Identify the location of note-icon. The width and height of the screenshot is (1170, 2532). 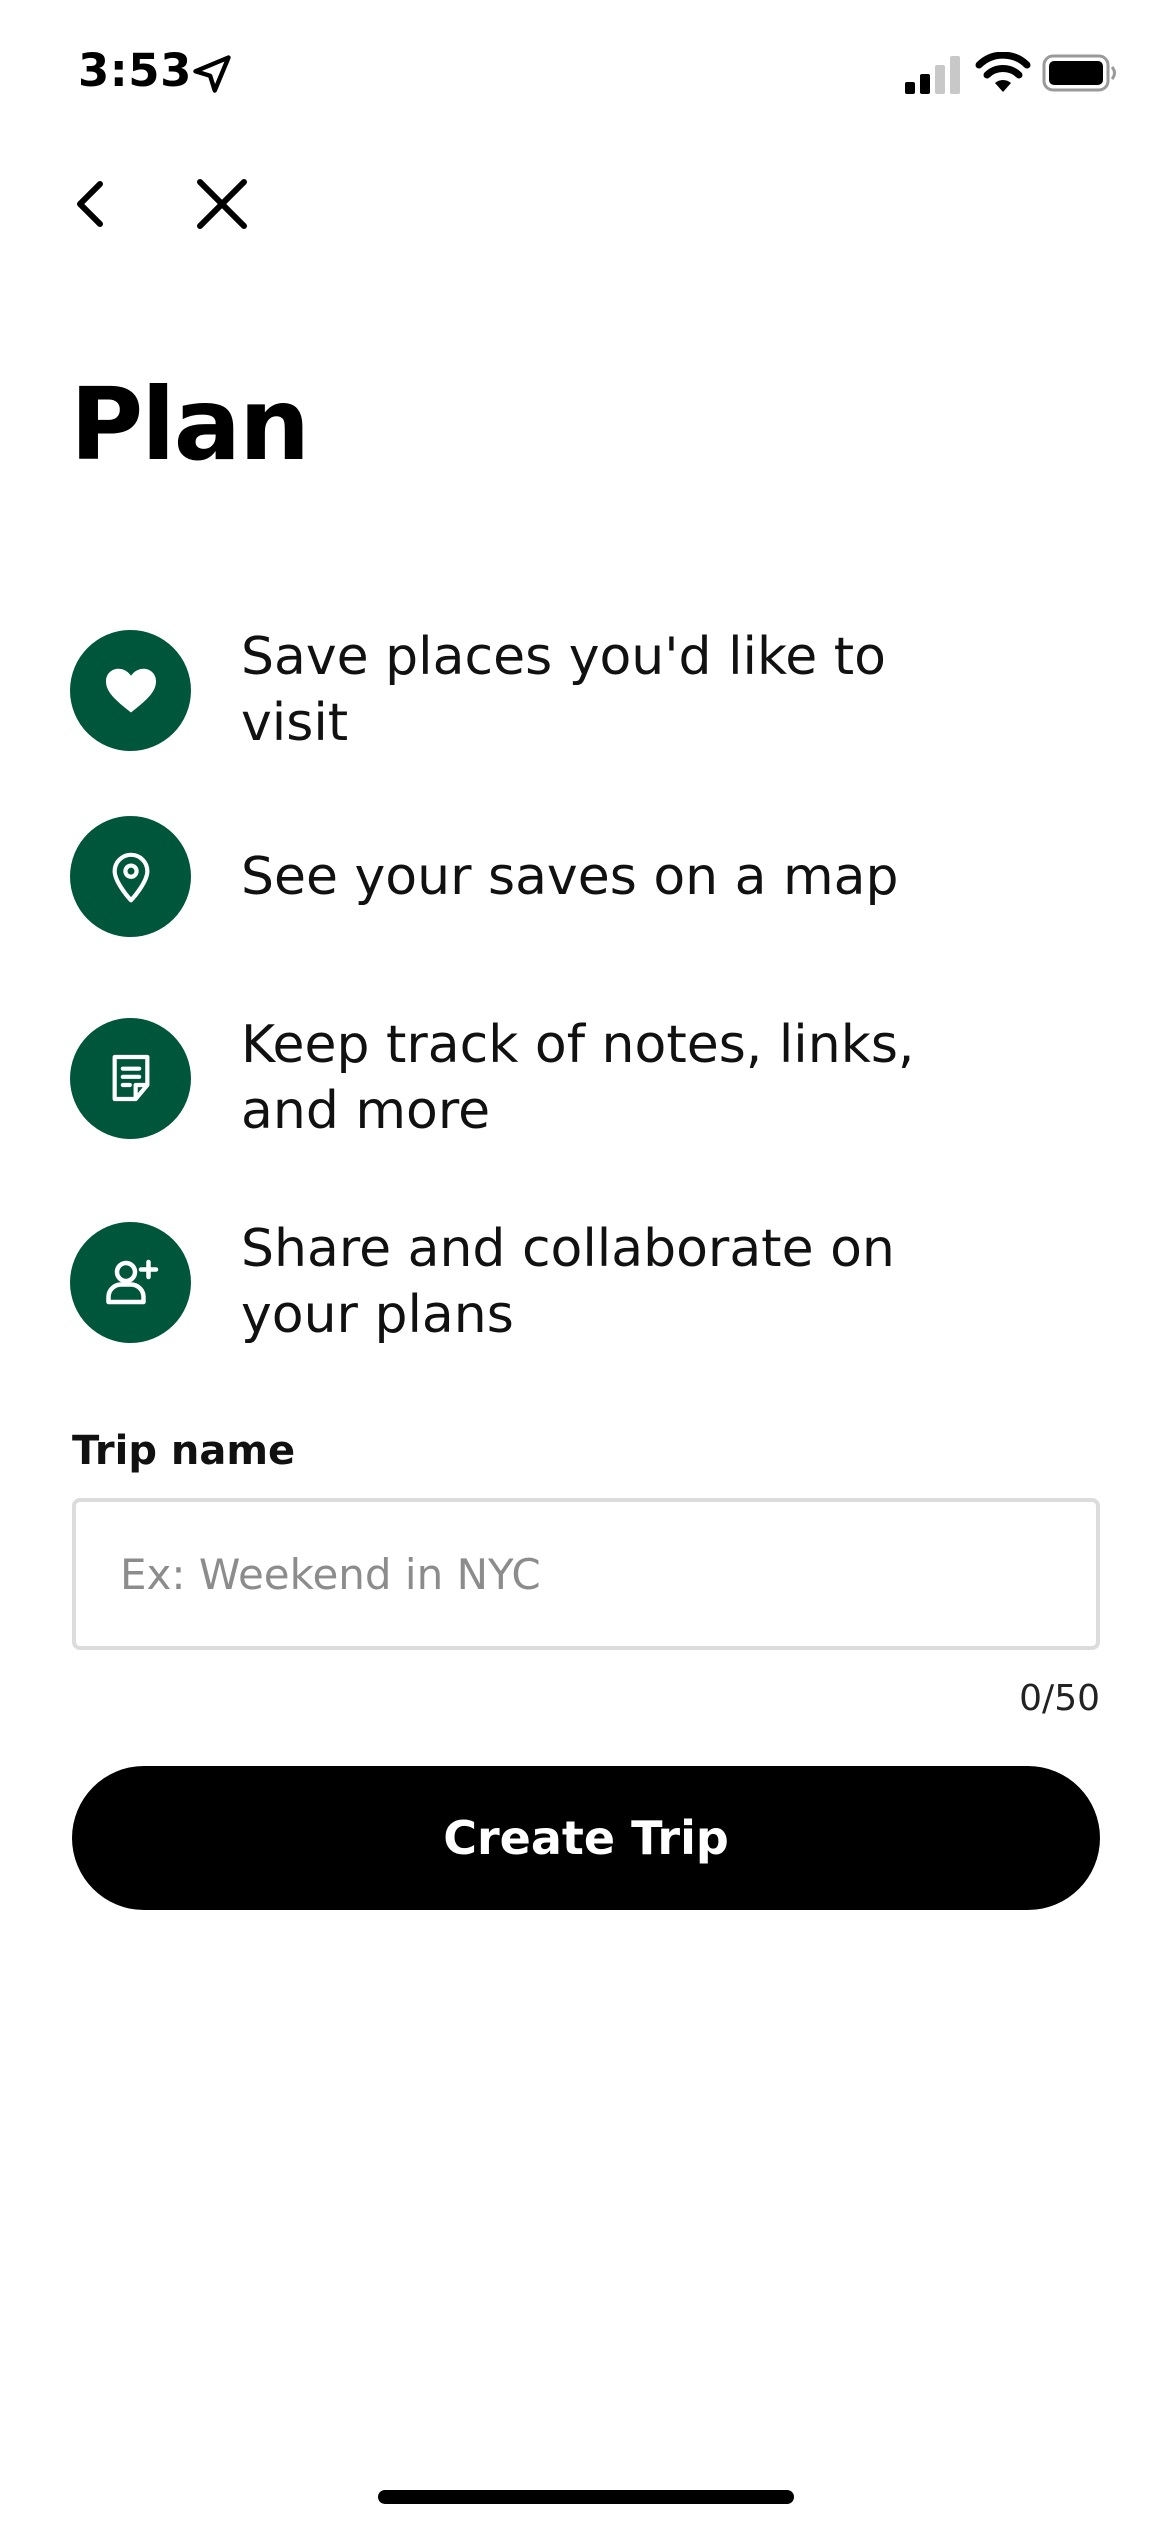
(130, 1078).